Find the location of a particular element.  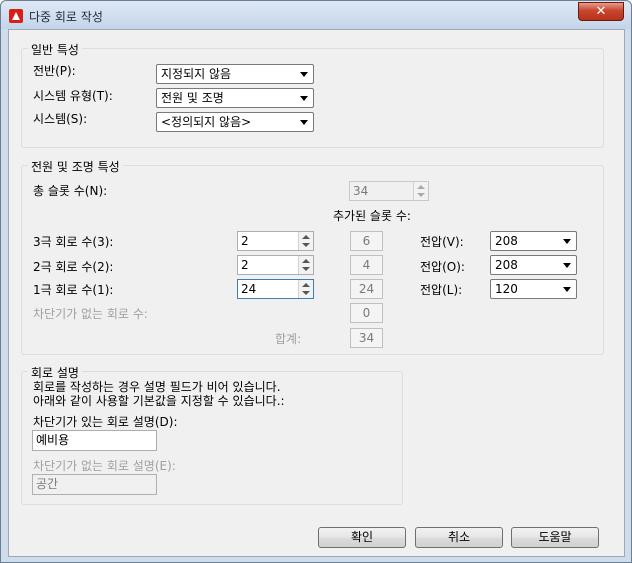

three-pole-value: 2 is located at coordinates (245, 241).